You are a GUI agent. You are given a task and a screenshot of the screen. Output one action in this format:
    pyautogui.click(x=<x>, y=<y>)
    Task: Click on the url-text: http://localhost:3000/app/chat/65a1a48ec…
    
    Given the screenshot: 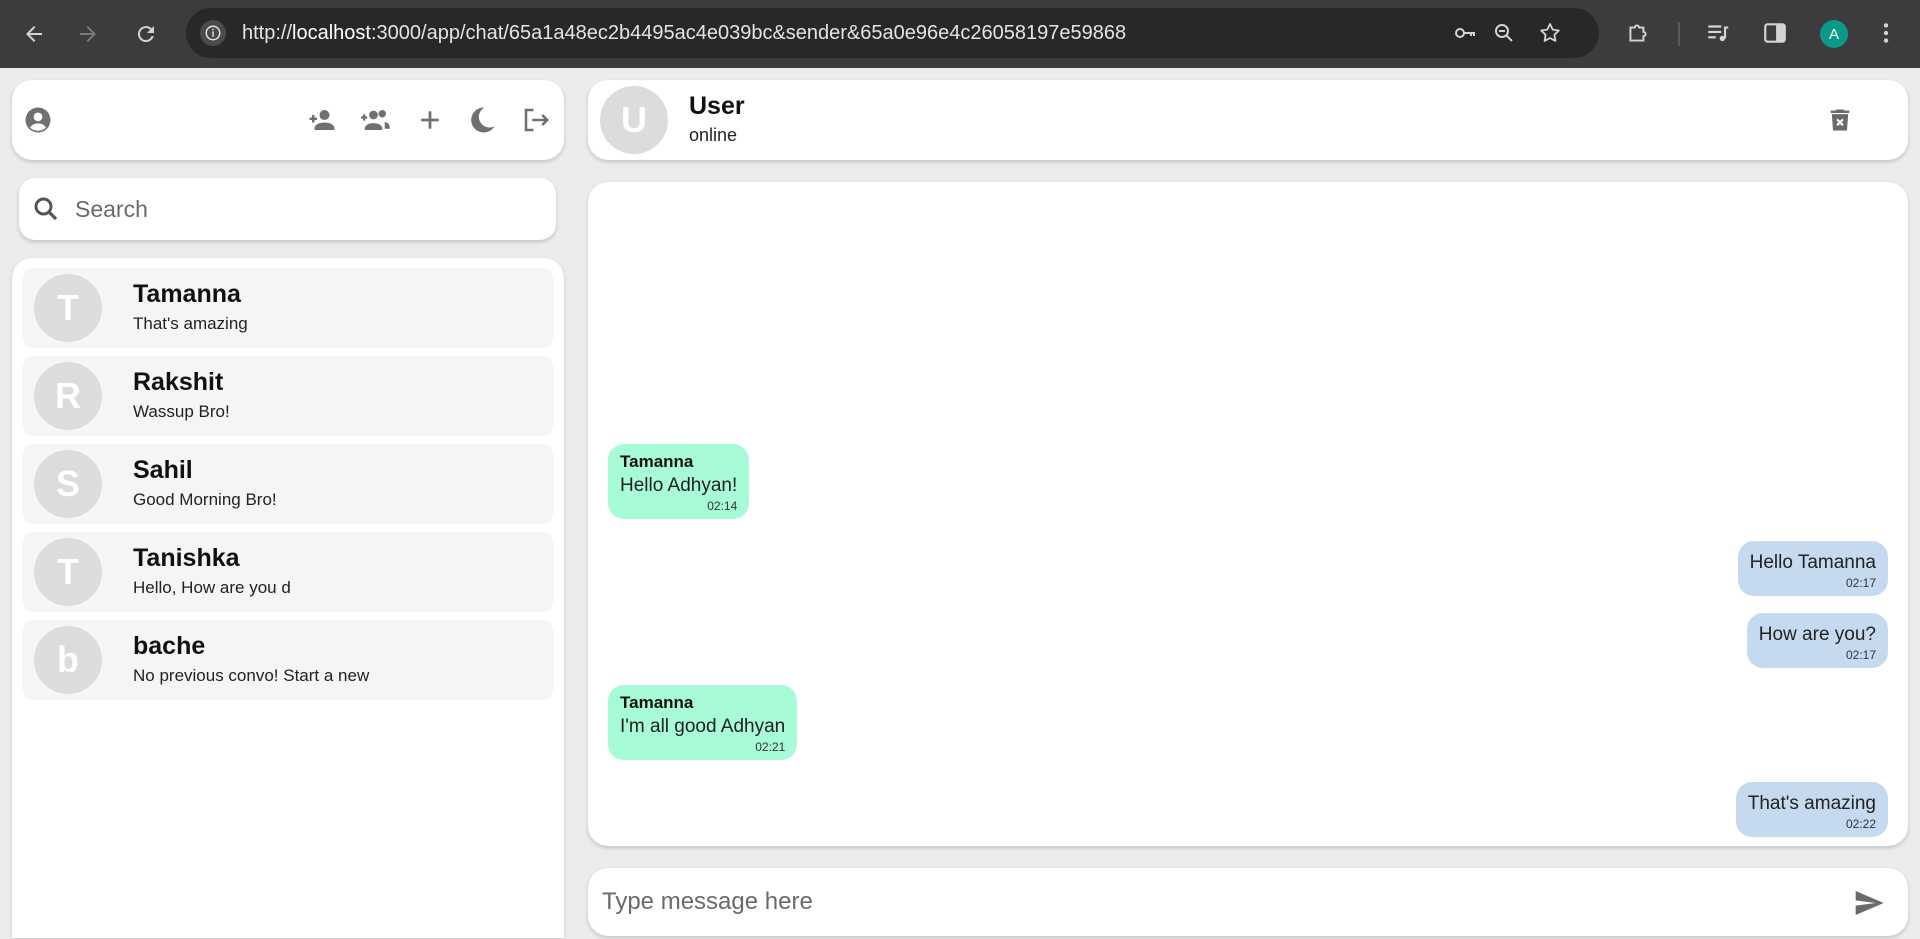 What is the action you would take?
    pyautogui.click(x=684, y=33)
    